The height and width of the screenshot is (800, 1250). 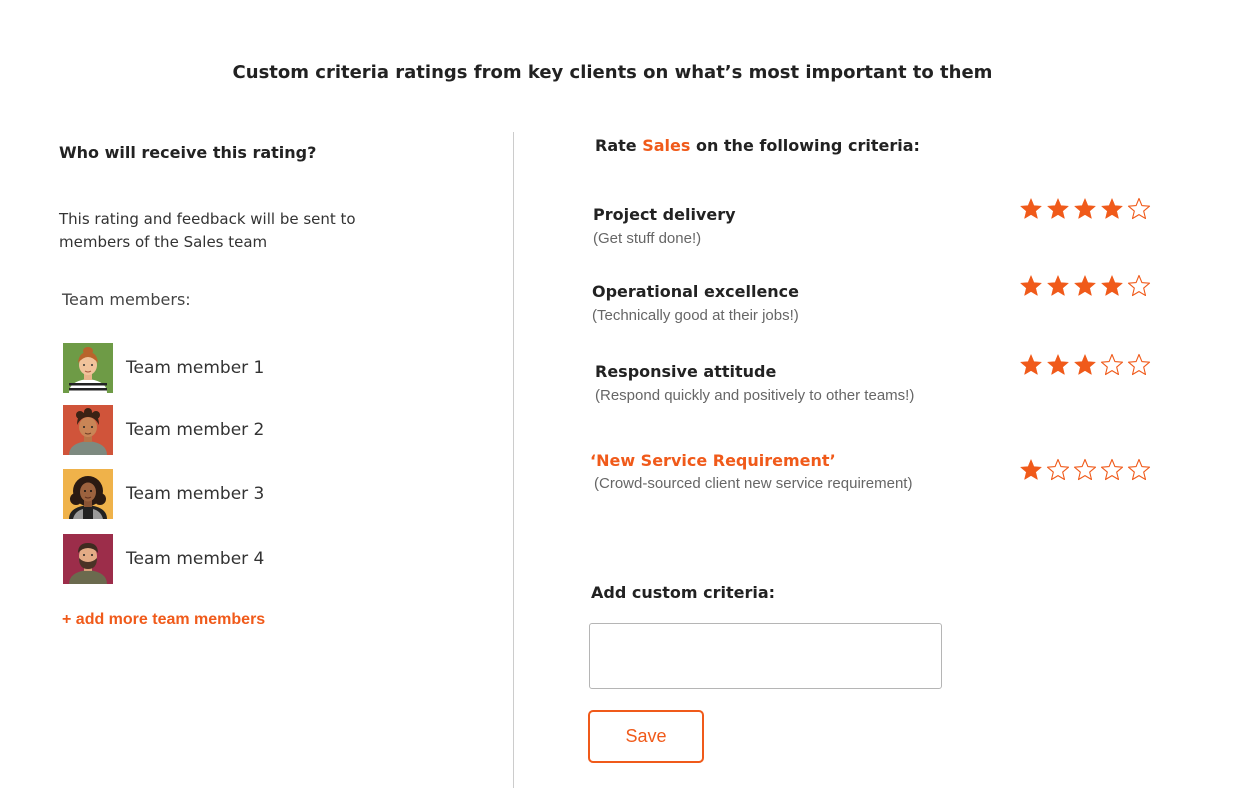 What do you see at coordinates (664, 214) in the screenshot?
I see `criterion-title: Project delivery` at bounding box center [664, 214].